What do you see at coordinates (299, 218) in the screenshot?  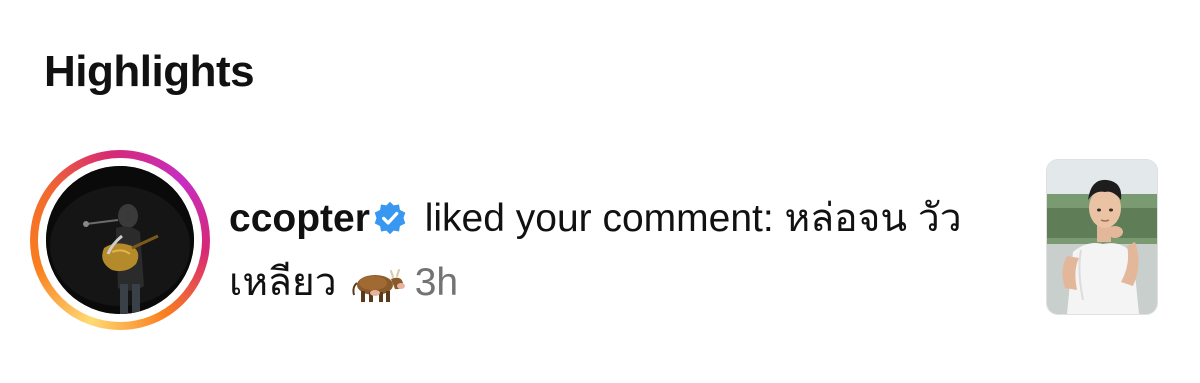 I see `username-link: ccopter` at bounding box center [299, 218].